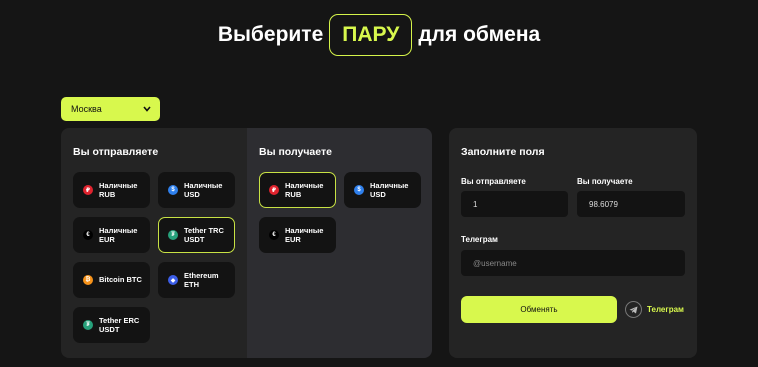 This screenshot has width=758, height=367. What do you see at coordinates (86, 109) in the screenshot?
I see `city-select-value: Москва` at bounding box center [86, 109].